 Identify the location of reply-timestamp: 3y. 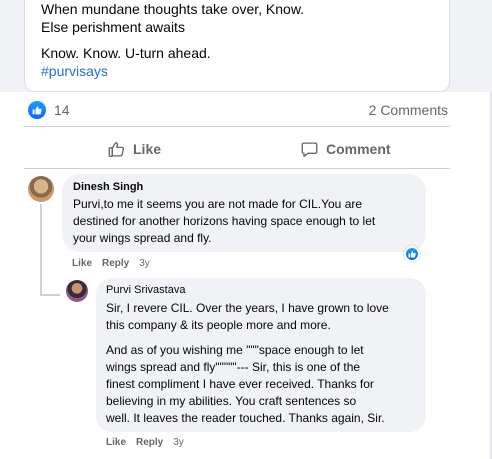
(178, 442).